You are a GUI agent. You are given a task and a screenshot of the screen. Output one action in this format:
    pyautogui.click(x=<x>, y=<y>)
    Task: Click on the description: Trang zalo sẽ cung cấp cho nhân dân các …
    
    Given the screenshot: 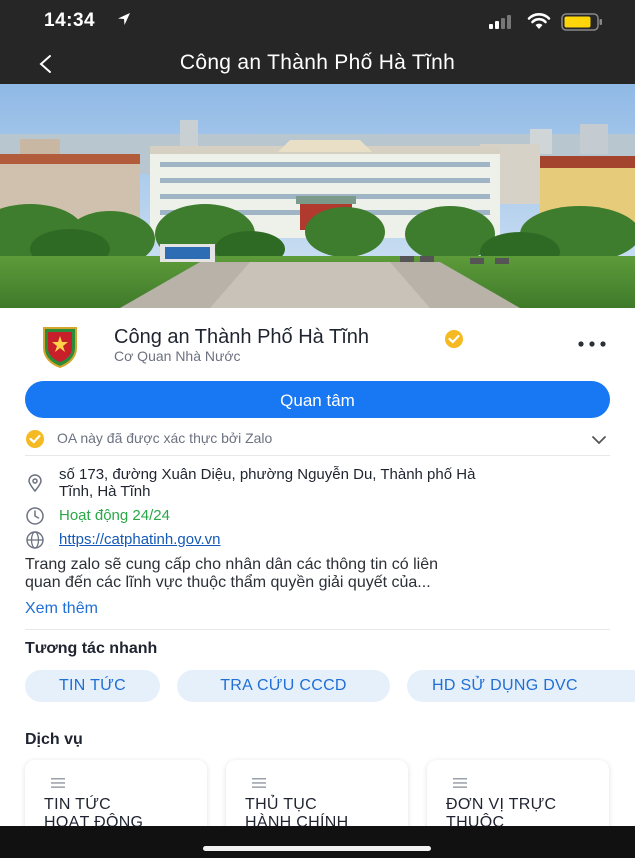 What is the action you would take?
    pyautogui.click(x=320, y=574)
    